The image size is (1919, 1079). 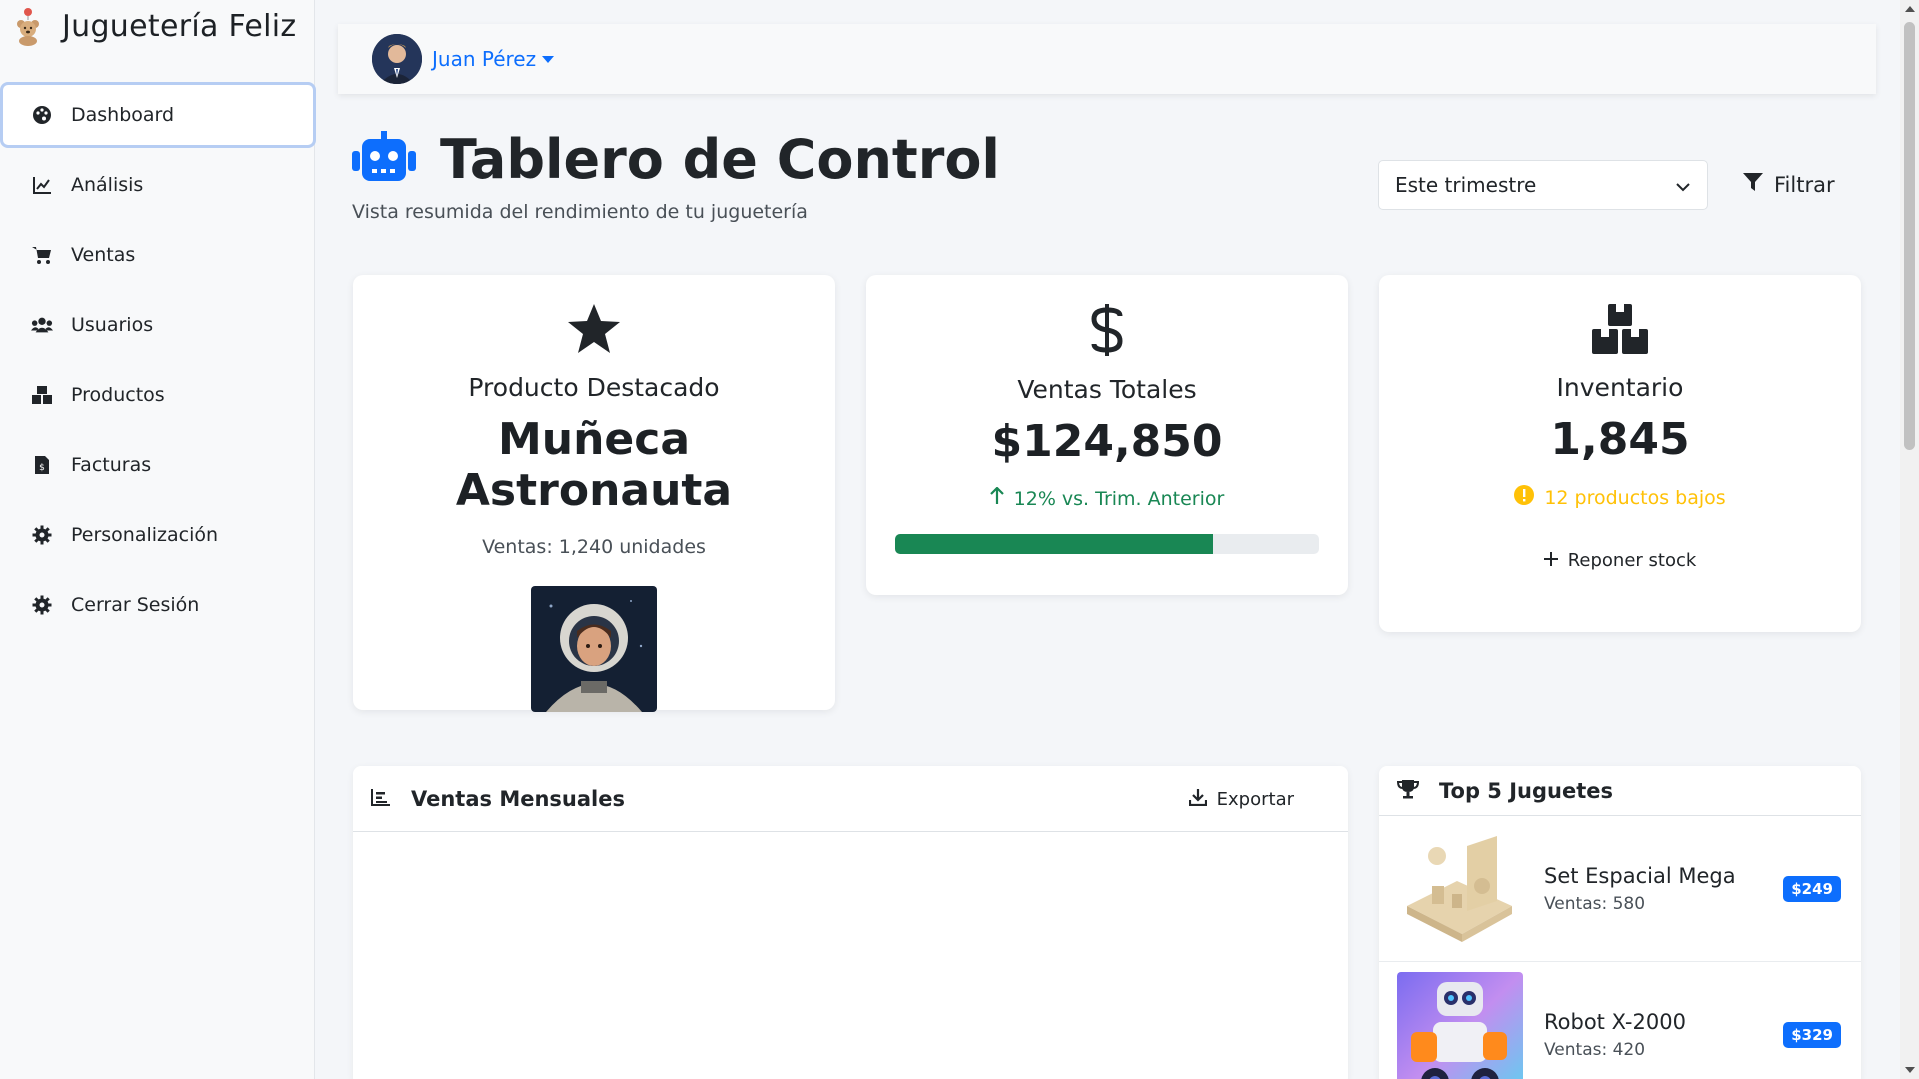 I want to click on filter-icon, so click(x=1753, y=184).